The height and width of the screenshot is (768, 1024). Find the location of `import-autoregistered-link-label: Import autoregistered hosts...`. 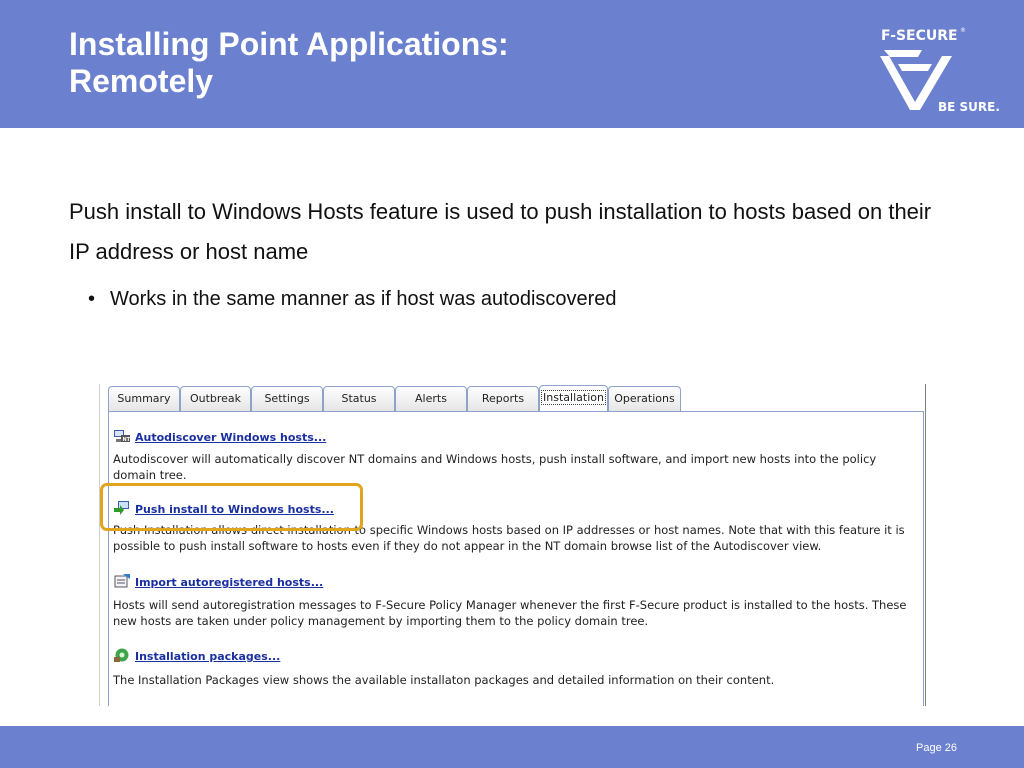

import-autoregistered-link-label: Import autoregistered hosts... is located at coordinates (229, 582).